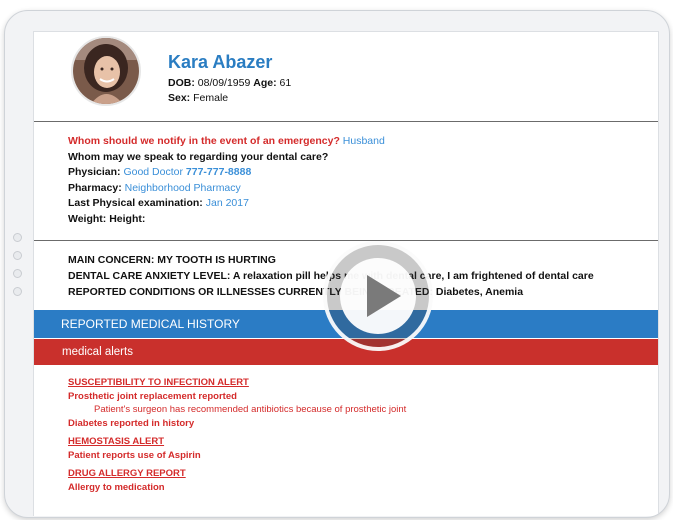  Describe the element at coordinates (181, 83) in the screenshot. I see `dob-label: DOB:` at that location.